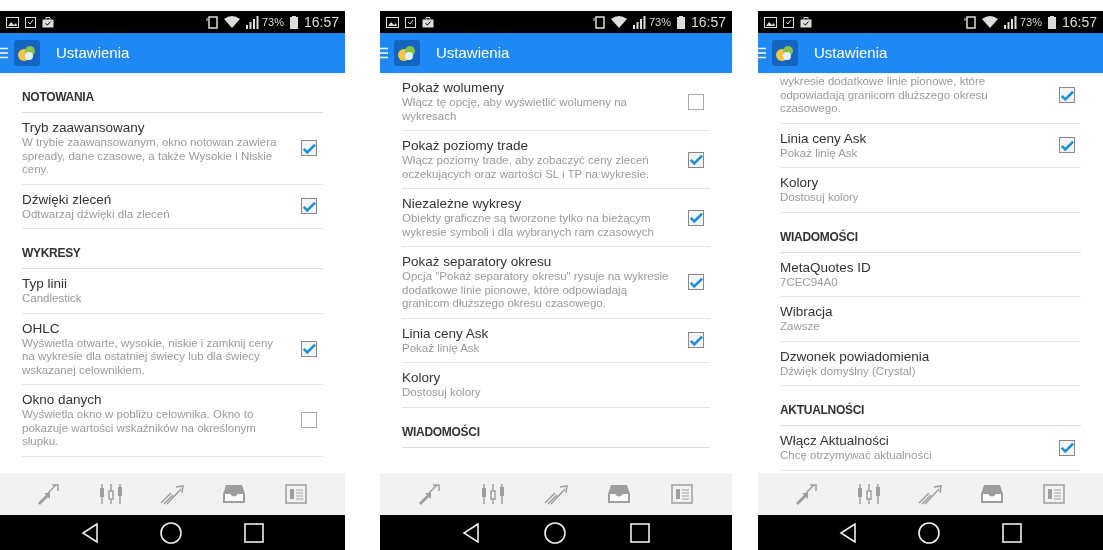  Describe the element at coordinates (930, 319) in the screenshot. I see `setting-row: Wibracja Zawsze` at that location.